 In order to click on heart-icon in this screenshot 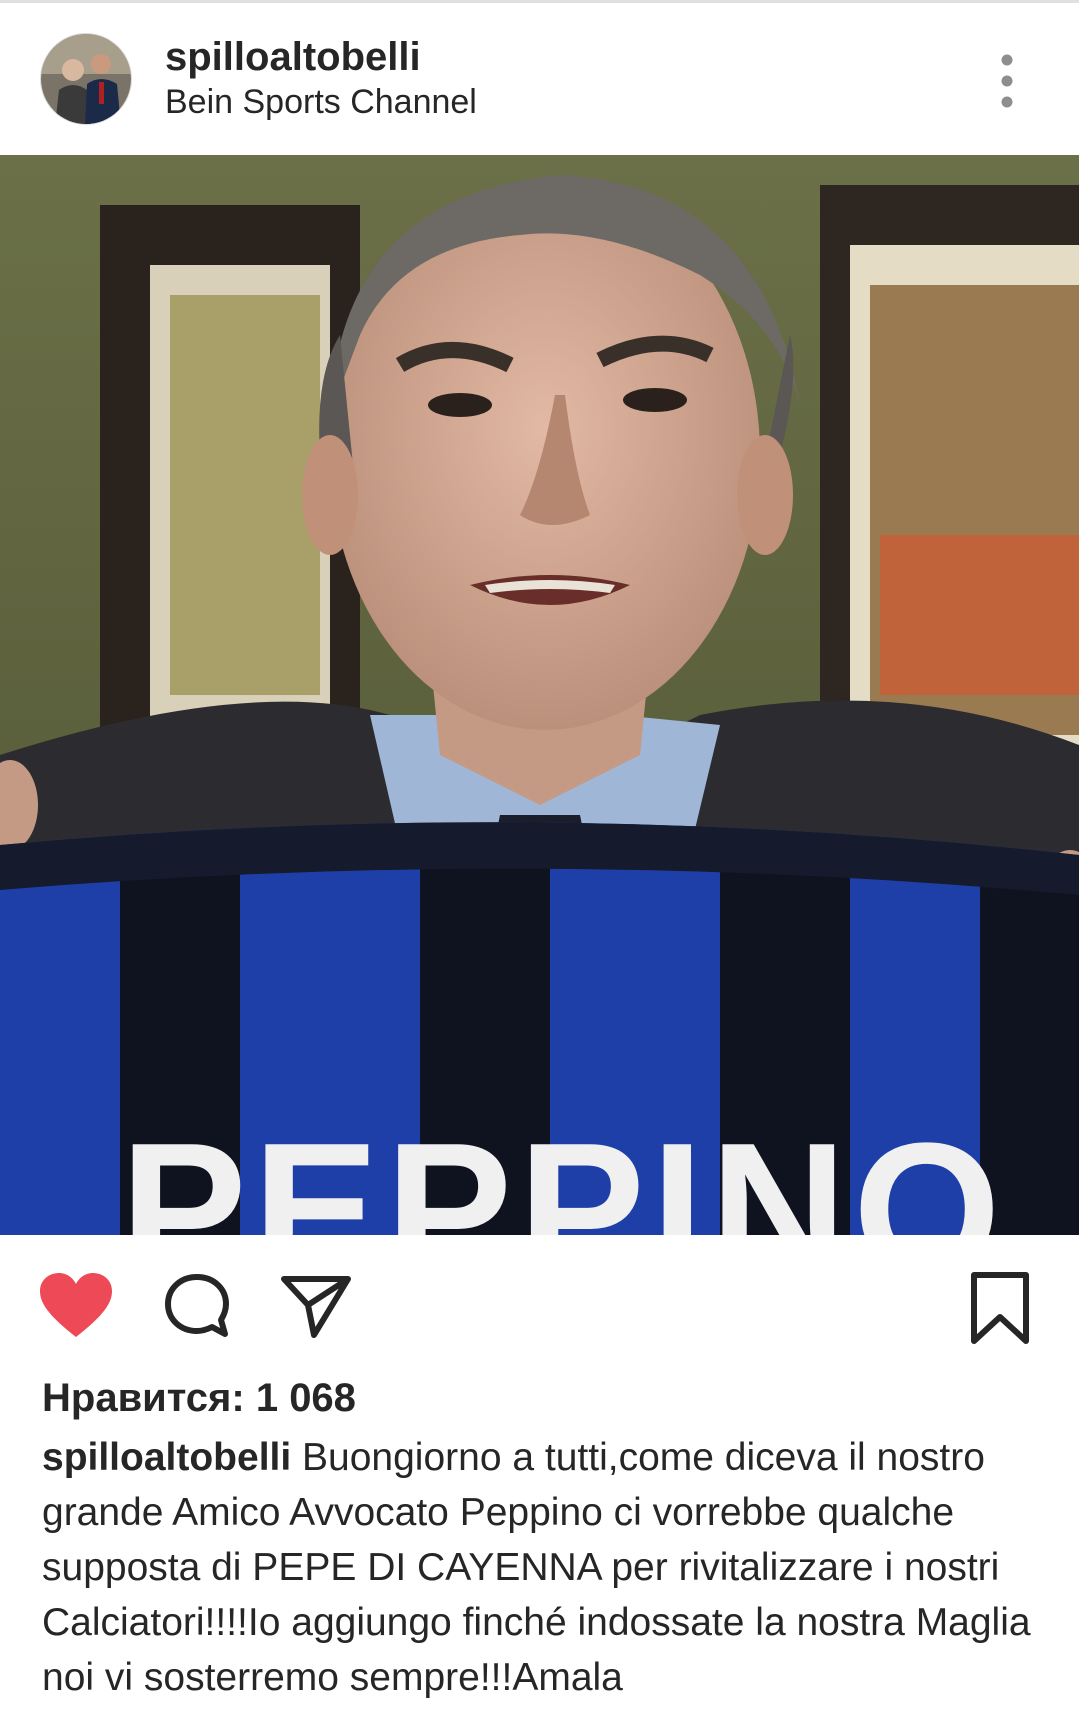, I will do `click(76, 1306)`.